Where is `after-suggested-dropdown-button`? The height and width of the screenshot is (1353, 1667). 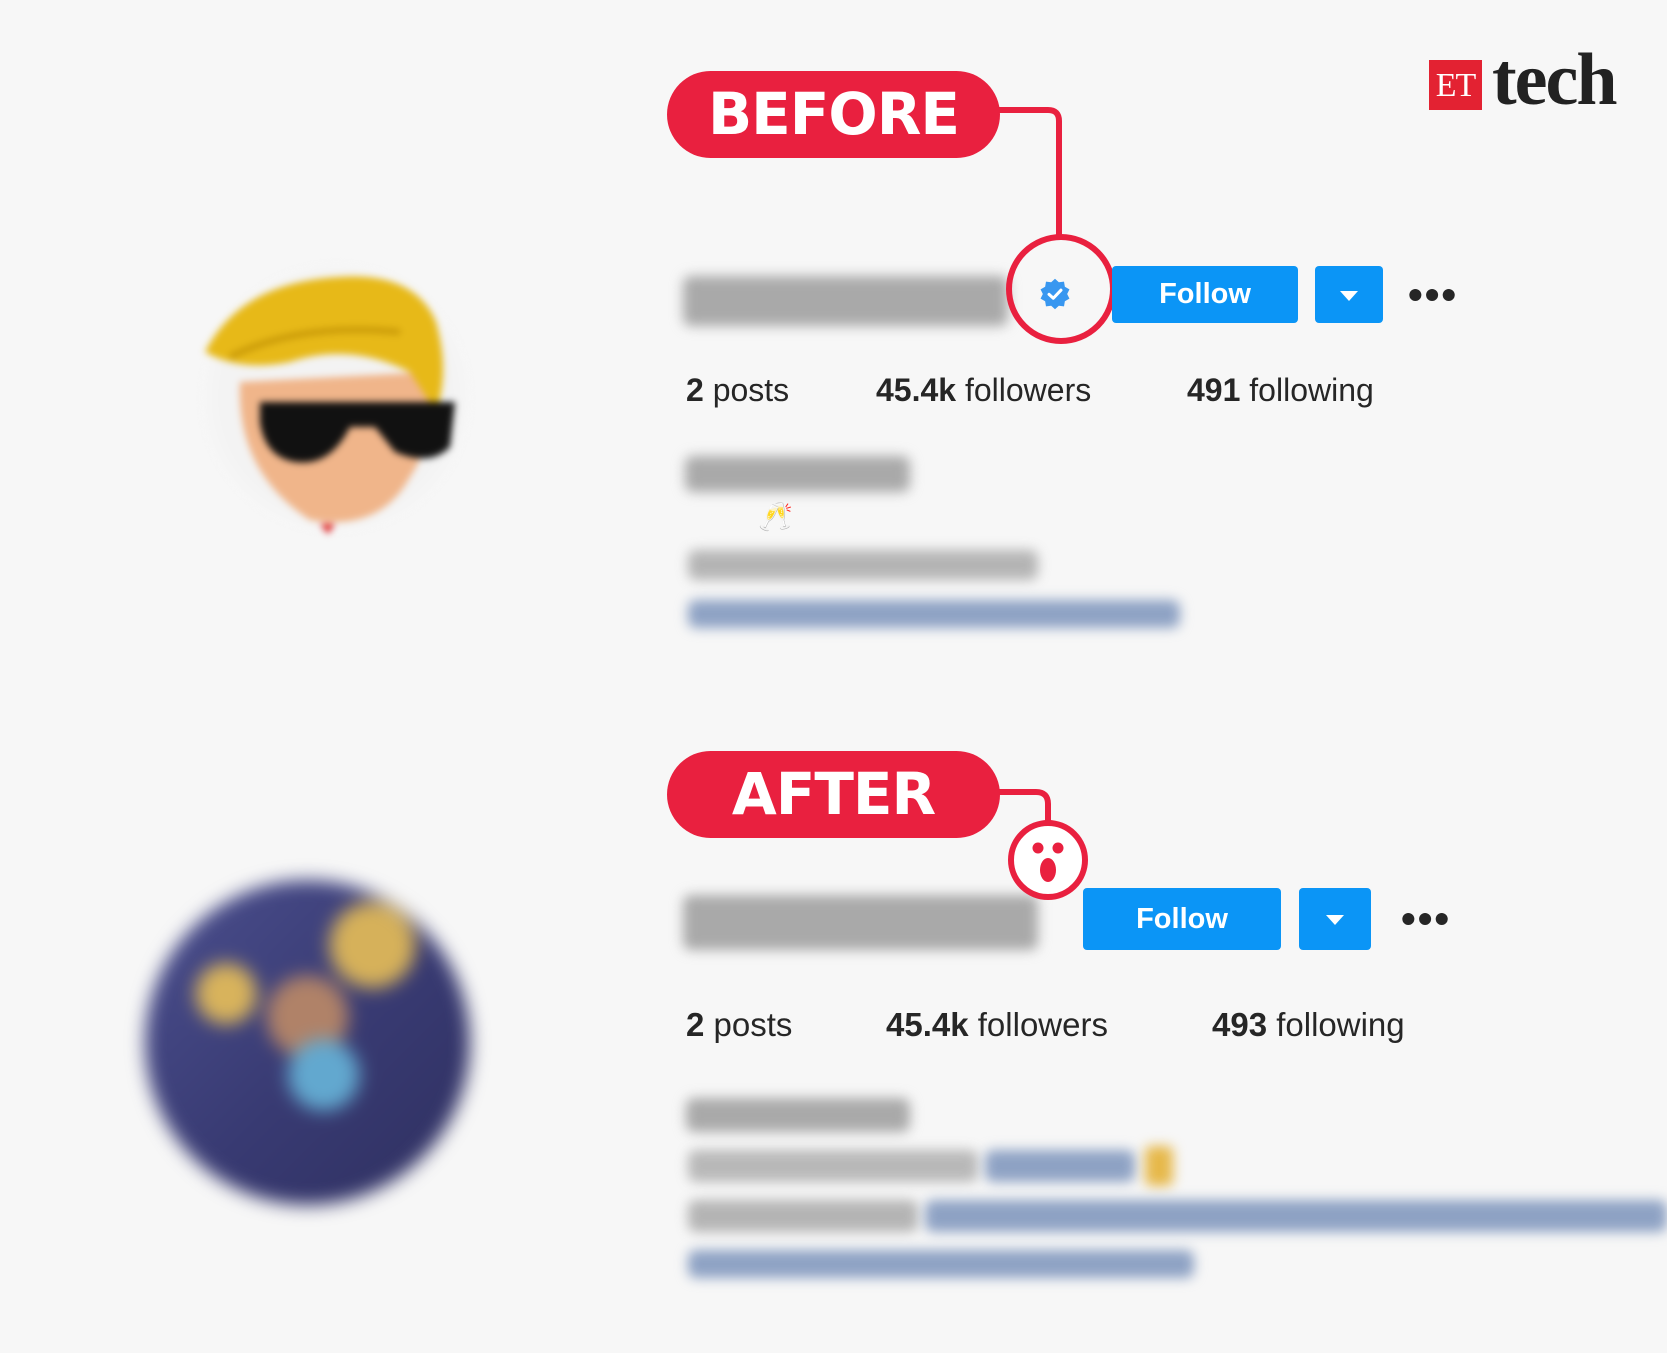
after-suggested-dropdown-button is located at coordinates (1335, 919).